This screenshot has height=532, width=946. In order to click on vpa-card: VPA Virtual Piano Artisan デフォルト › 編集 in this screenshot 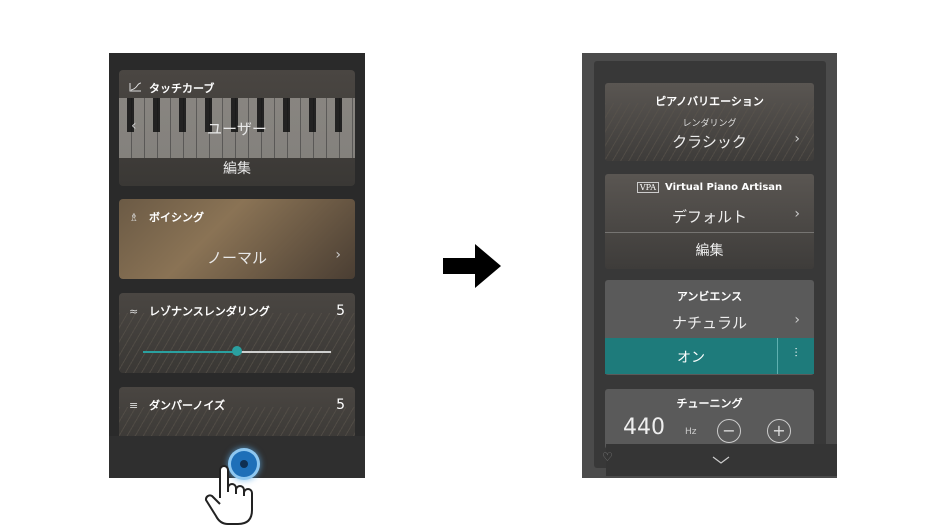, I will do `click(709, 221)`.